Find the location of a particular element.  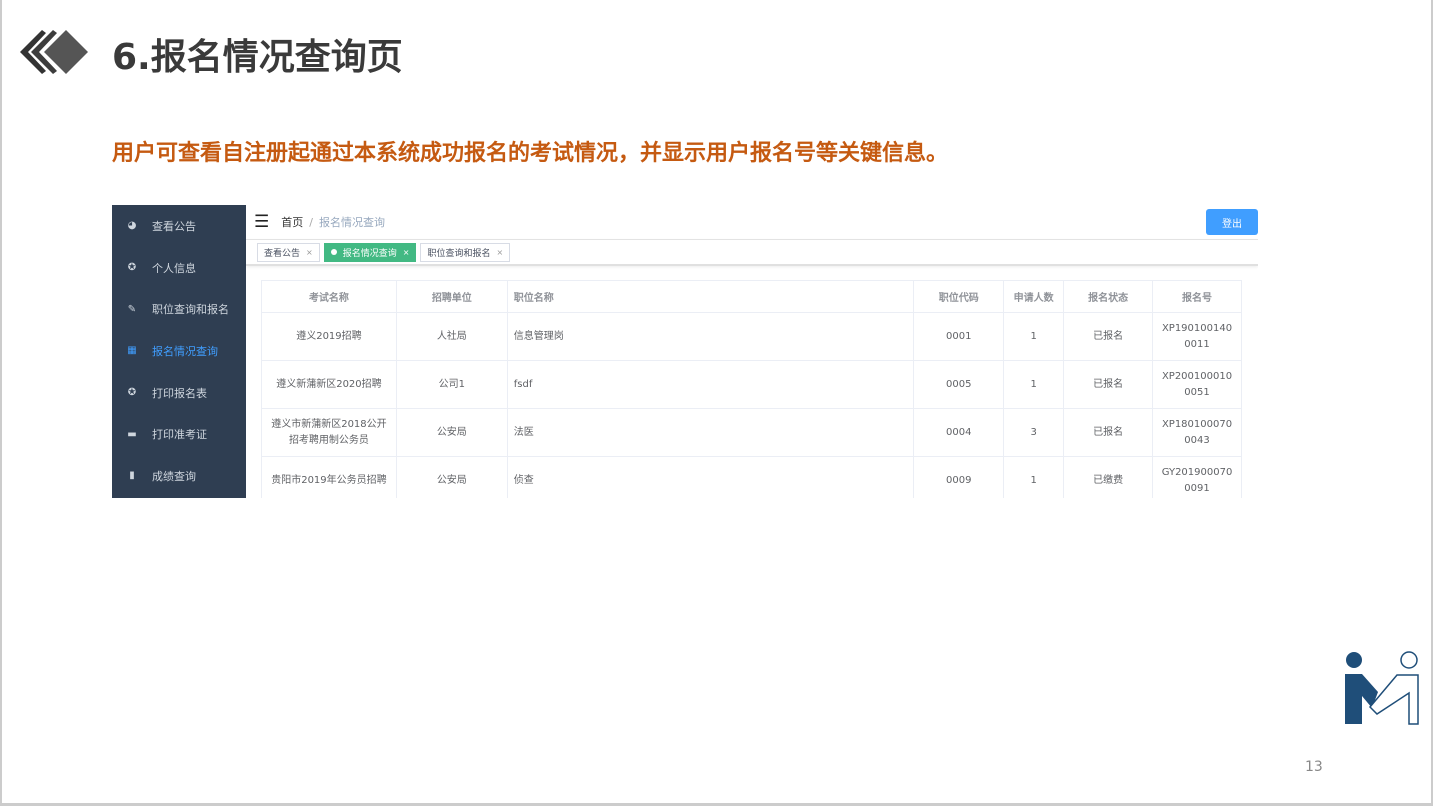

breadcrumb-current: 报名情况查询 is located at coordinates (351, 222).